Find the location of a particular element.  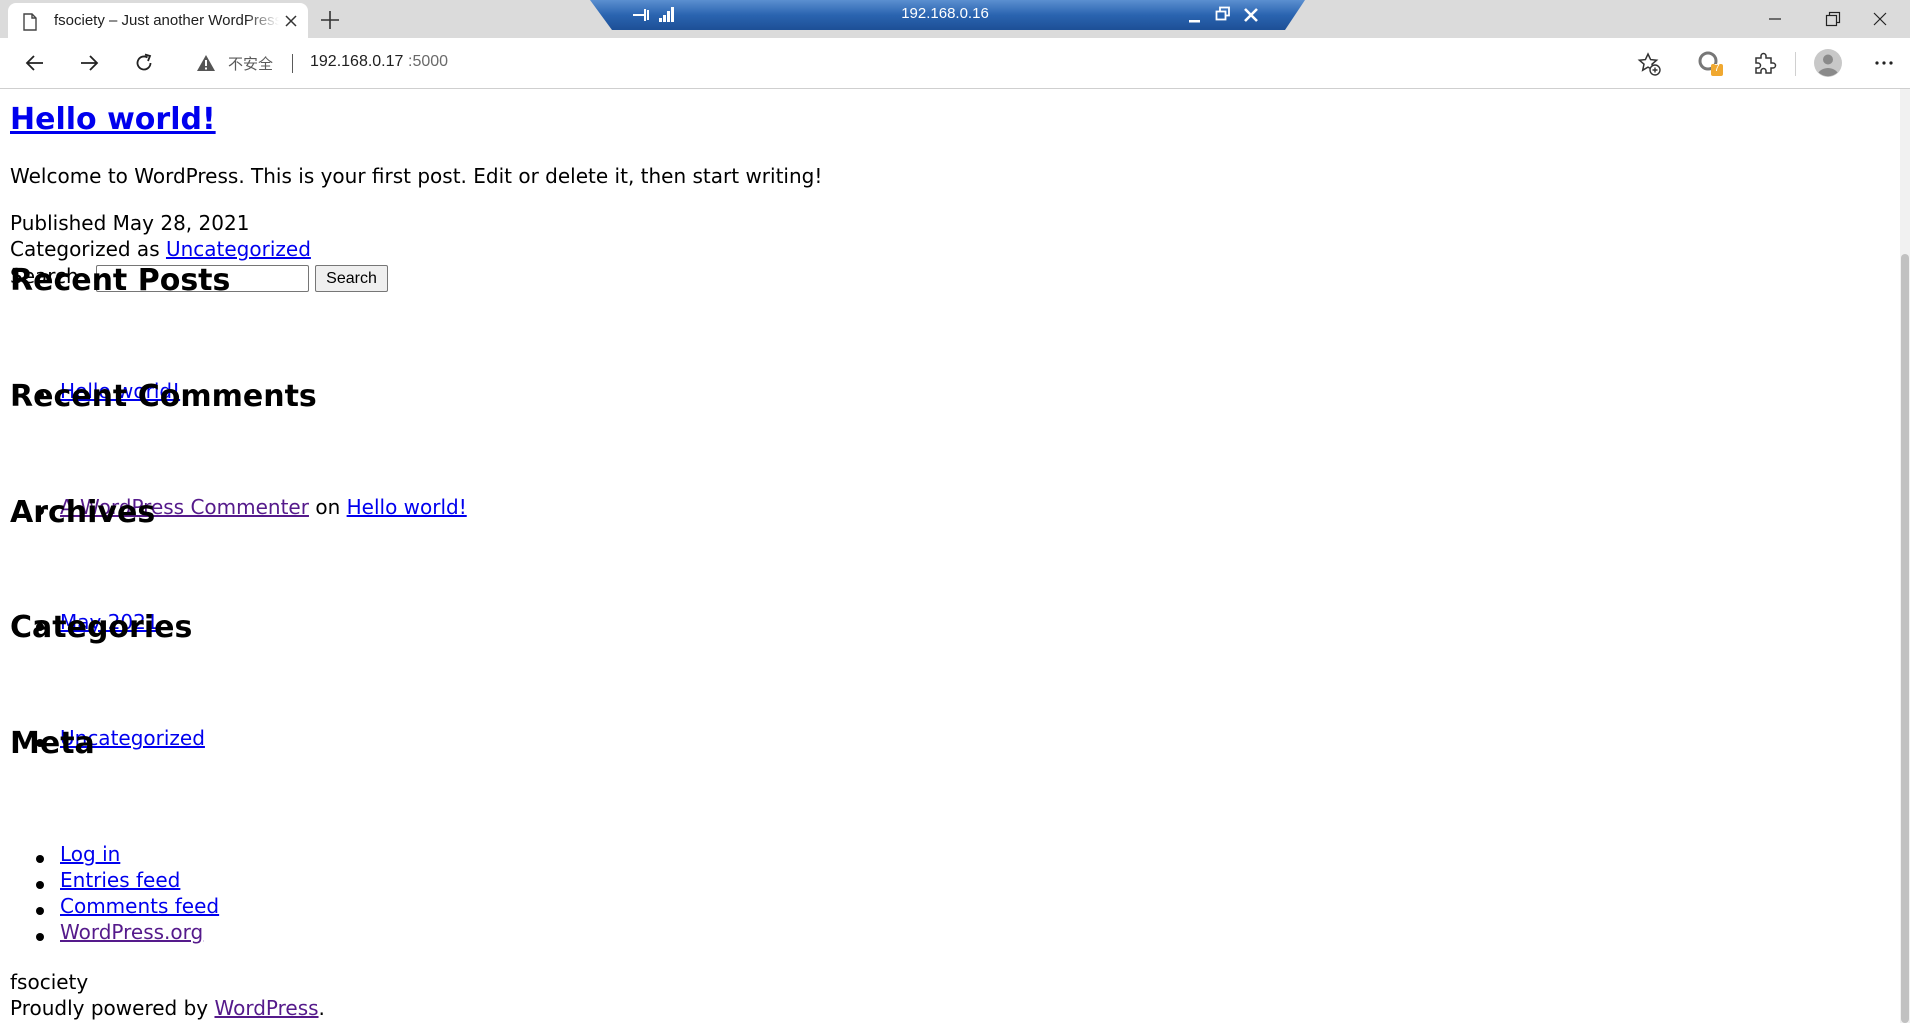

rdp-restore-icon is located at coordinates (1223, 14).